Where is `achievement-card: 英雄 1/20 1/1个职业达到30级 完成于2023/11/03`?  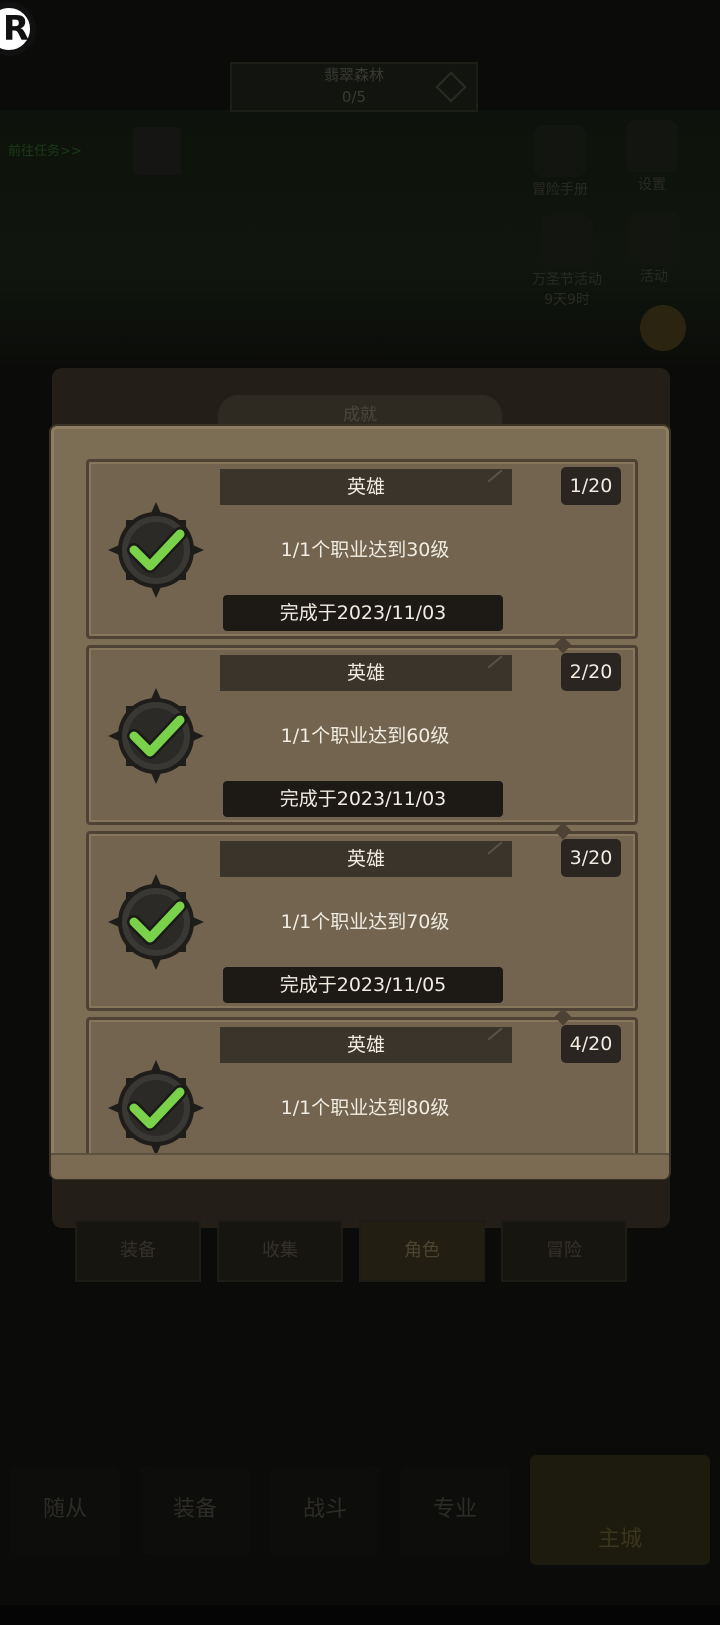
achievement-card: 英雄 1/20 1/1个职业达到30级 完成于2023/11/03 is located at coordinates (362, 549).